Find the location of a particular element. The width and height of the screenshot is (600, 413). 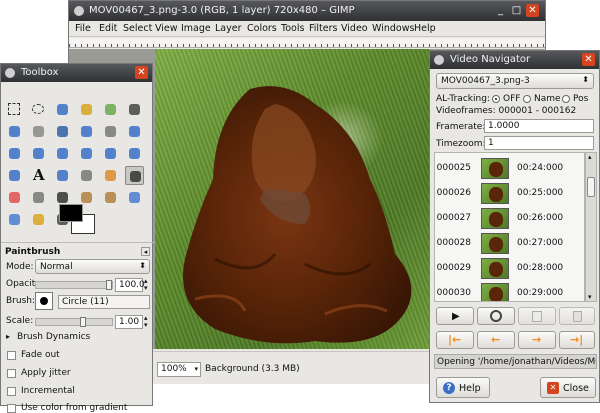

scroll-up-icon: ▴ is located at coordinates (590, 157).